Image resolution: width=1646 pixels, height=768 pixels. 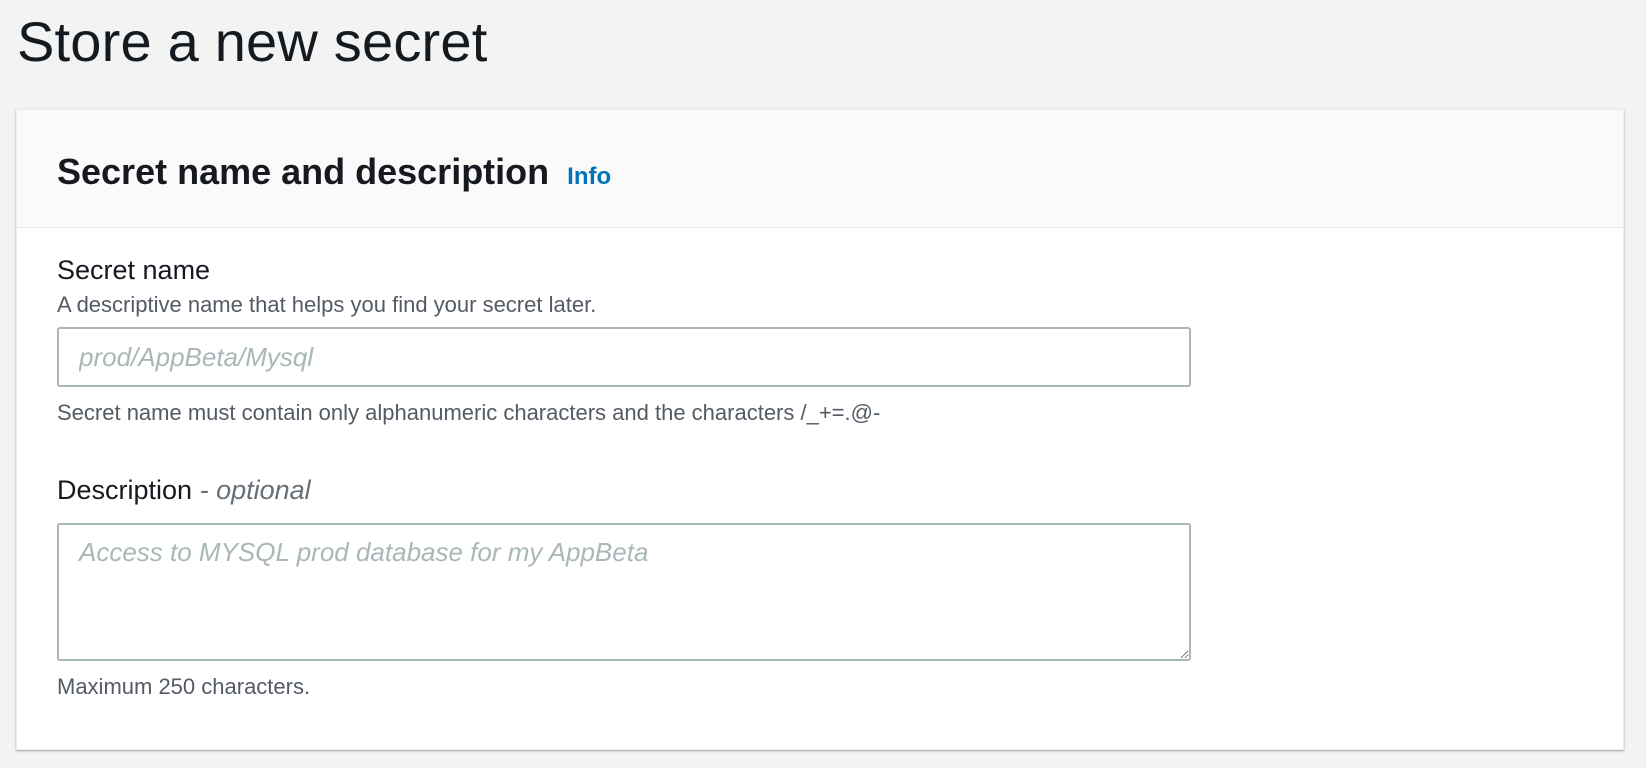 I want to click on info-link: Info, so click(x=589, y=176).